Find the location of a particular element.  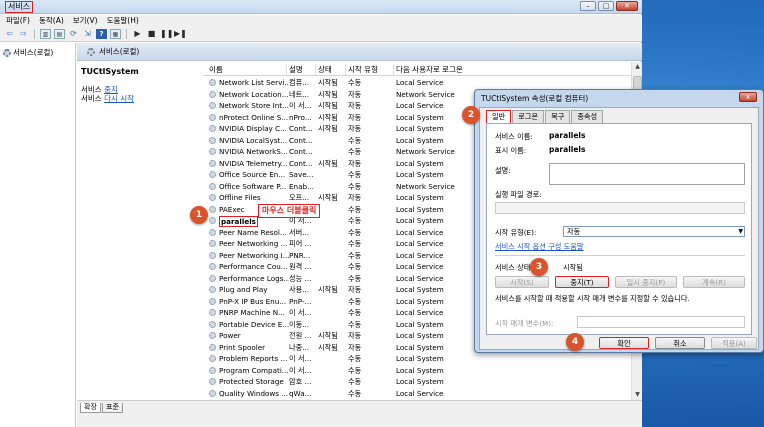

pane-header: 서비스(로컬) is located at coordinates (359, 52).